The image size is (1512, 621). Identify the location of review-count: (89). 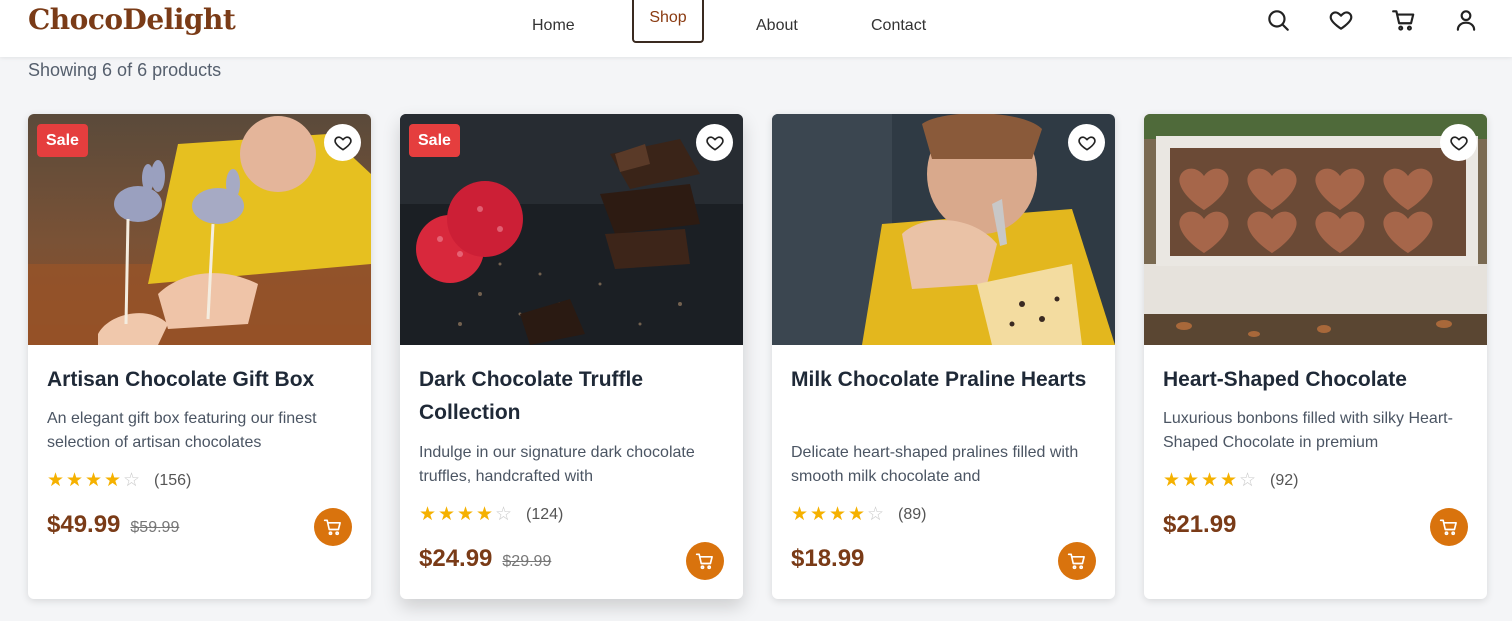
(912, 514).